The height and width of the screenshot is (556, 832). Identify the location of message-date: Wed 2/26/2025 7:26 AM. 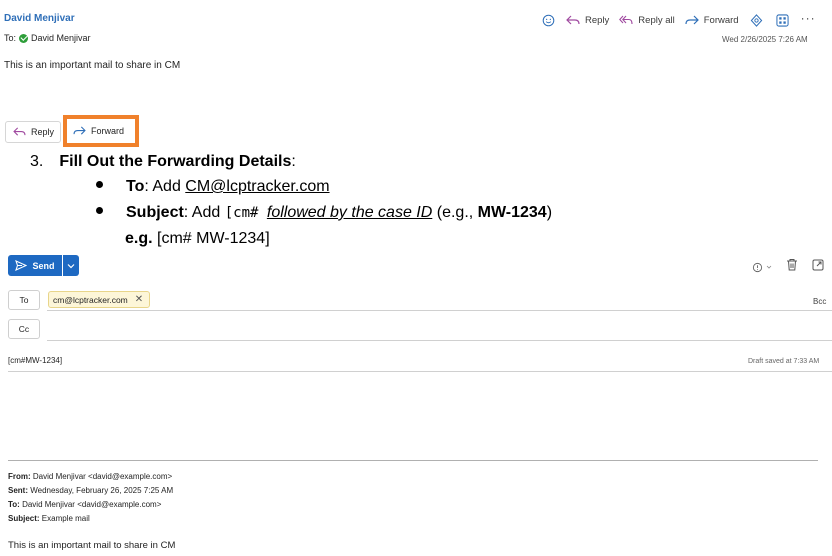
(765, 39).